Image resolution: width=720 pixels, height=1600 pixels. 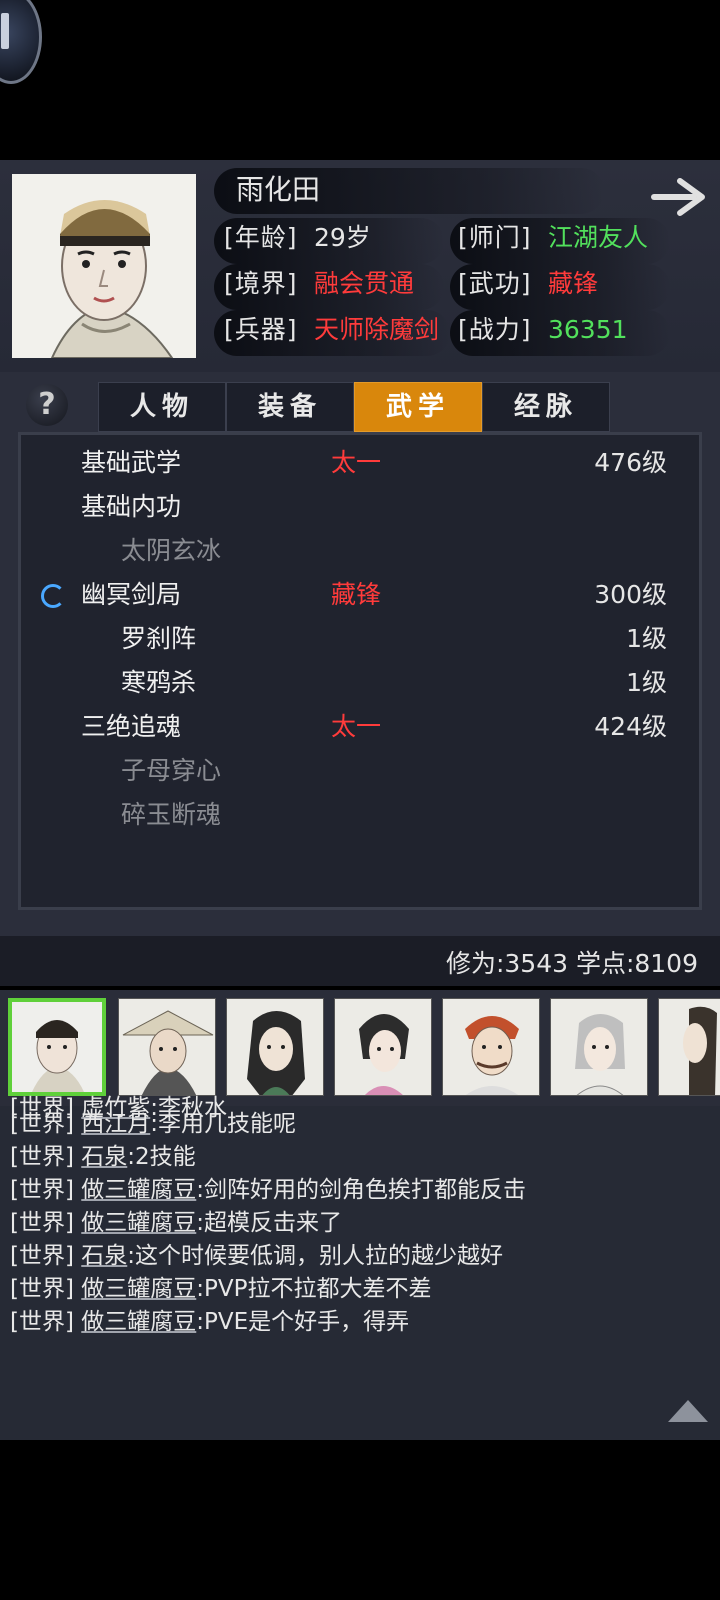 I want to click on skill-name: 太阴玄冰, so click(x=171, y=550).